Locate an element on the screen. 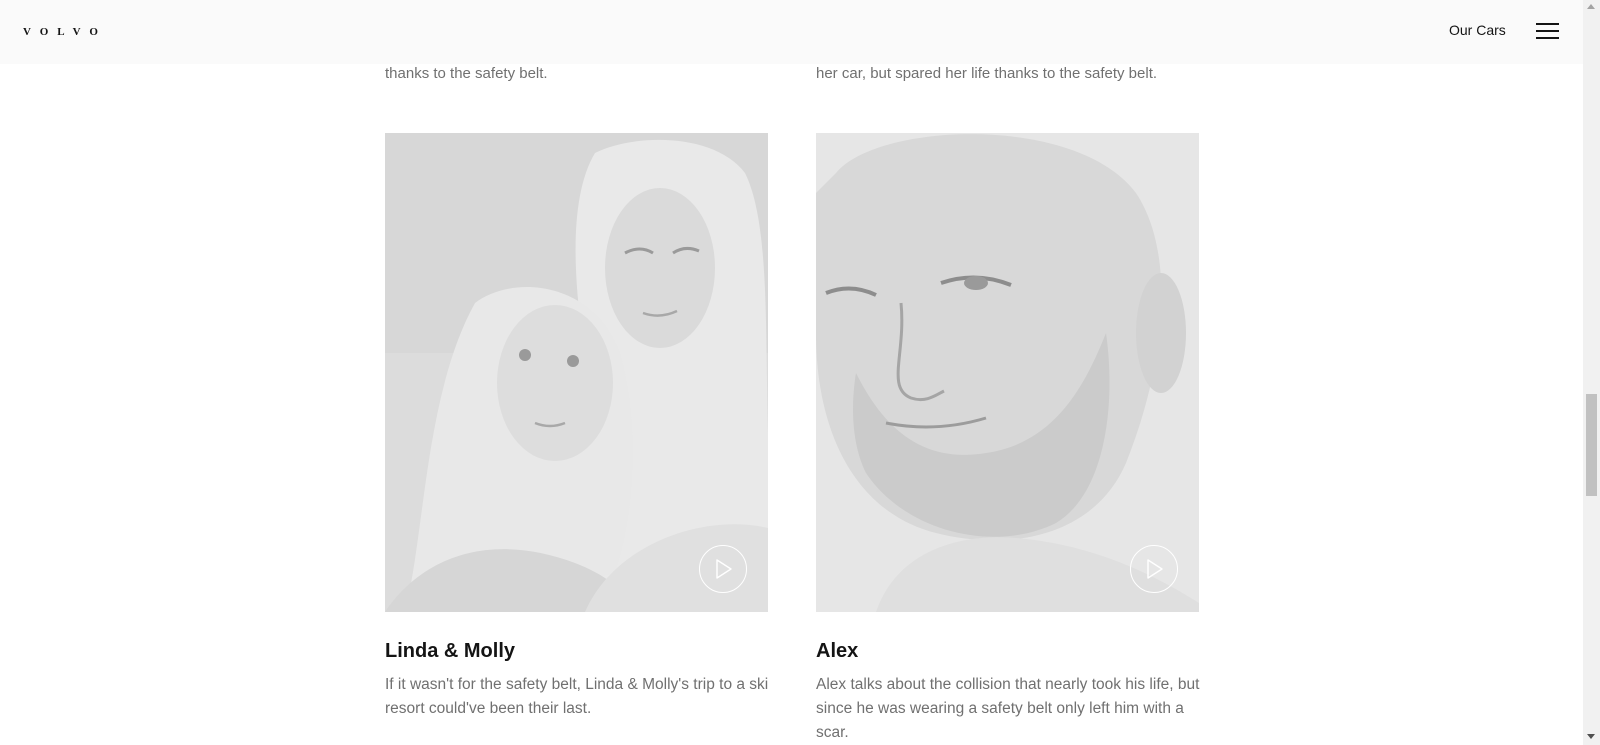 The height and width of the screenshot is (745, 1600). story-title: Alex is located at coordinates (837, 651).